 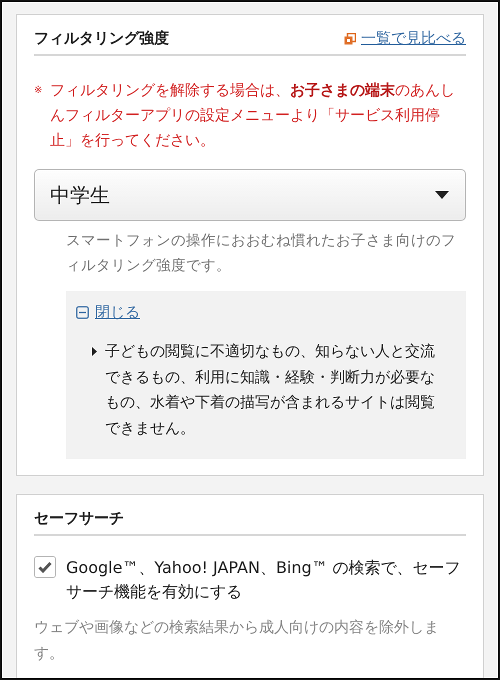 What do you see at coordinates (82, 312) in the screenshot?
I see `collapse-icon` at bounding box center [82, 312].